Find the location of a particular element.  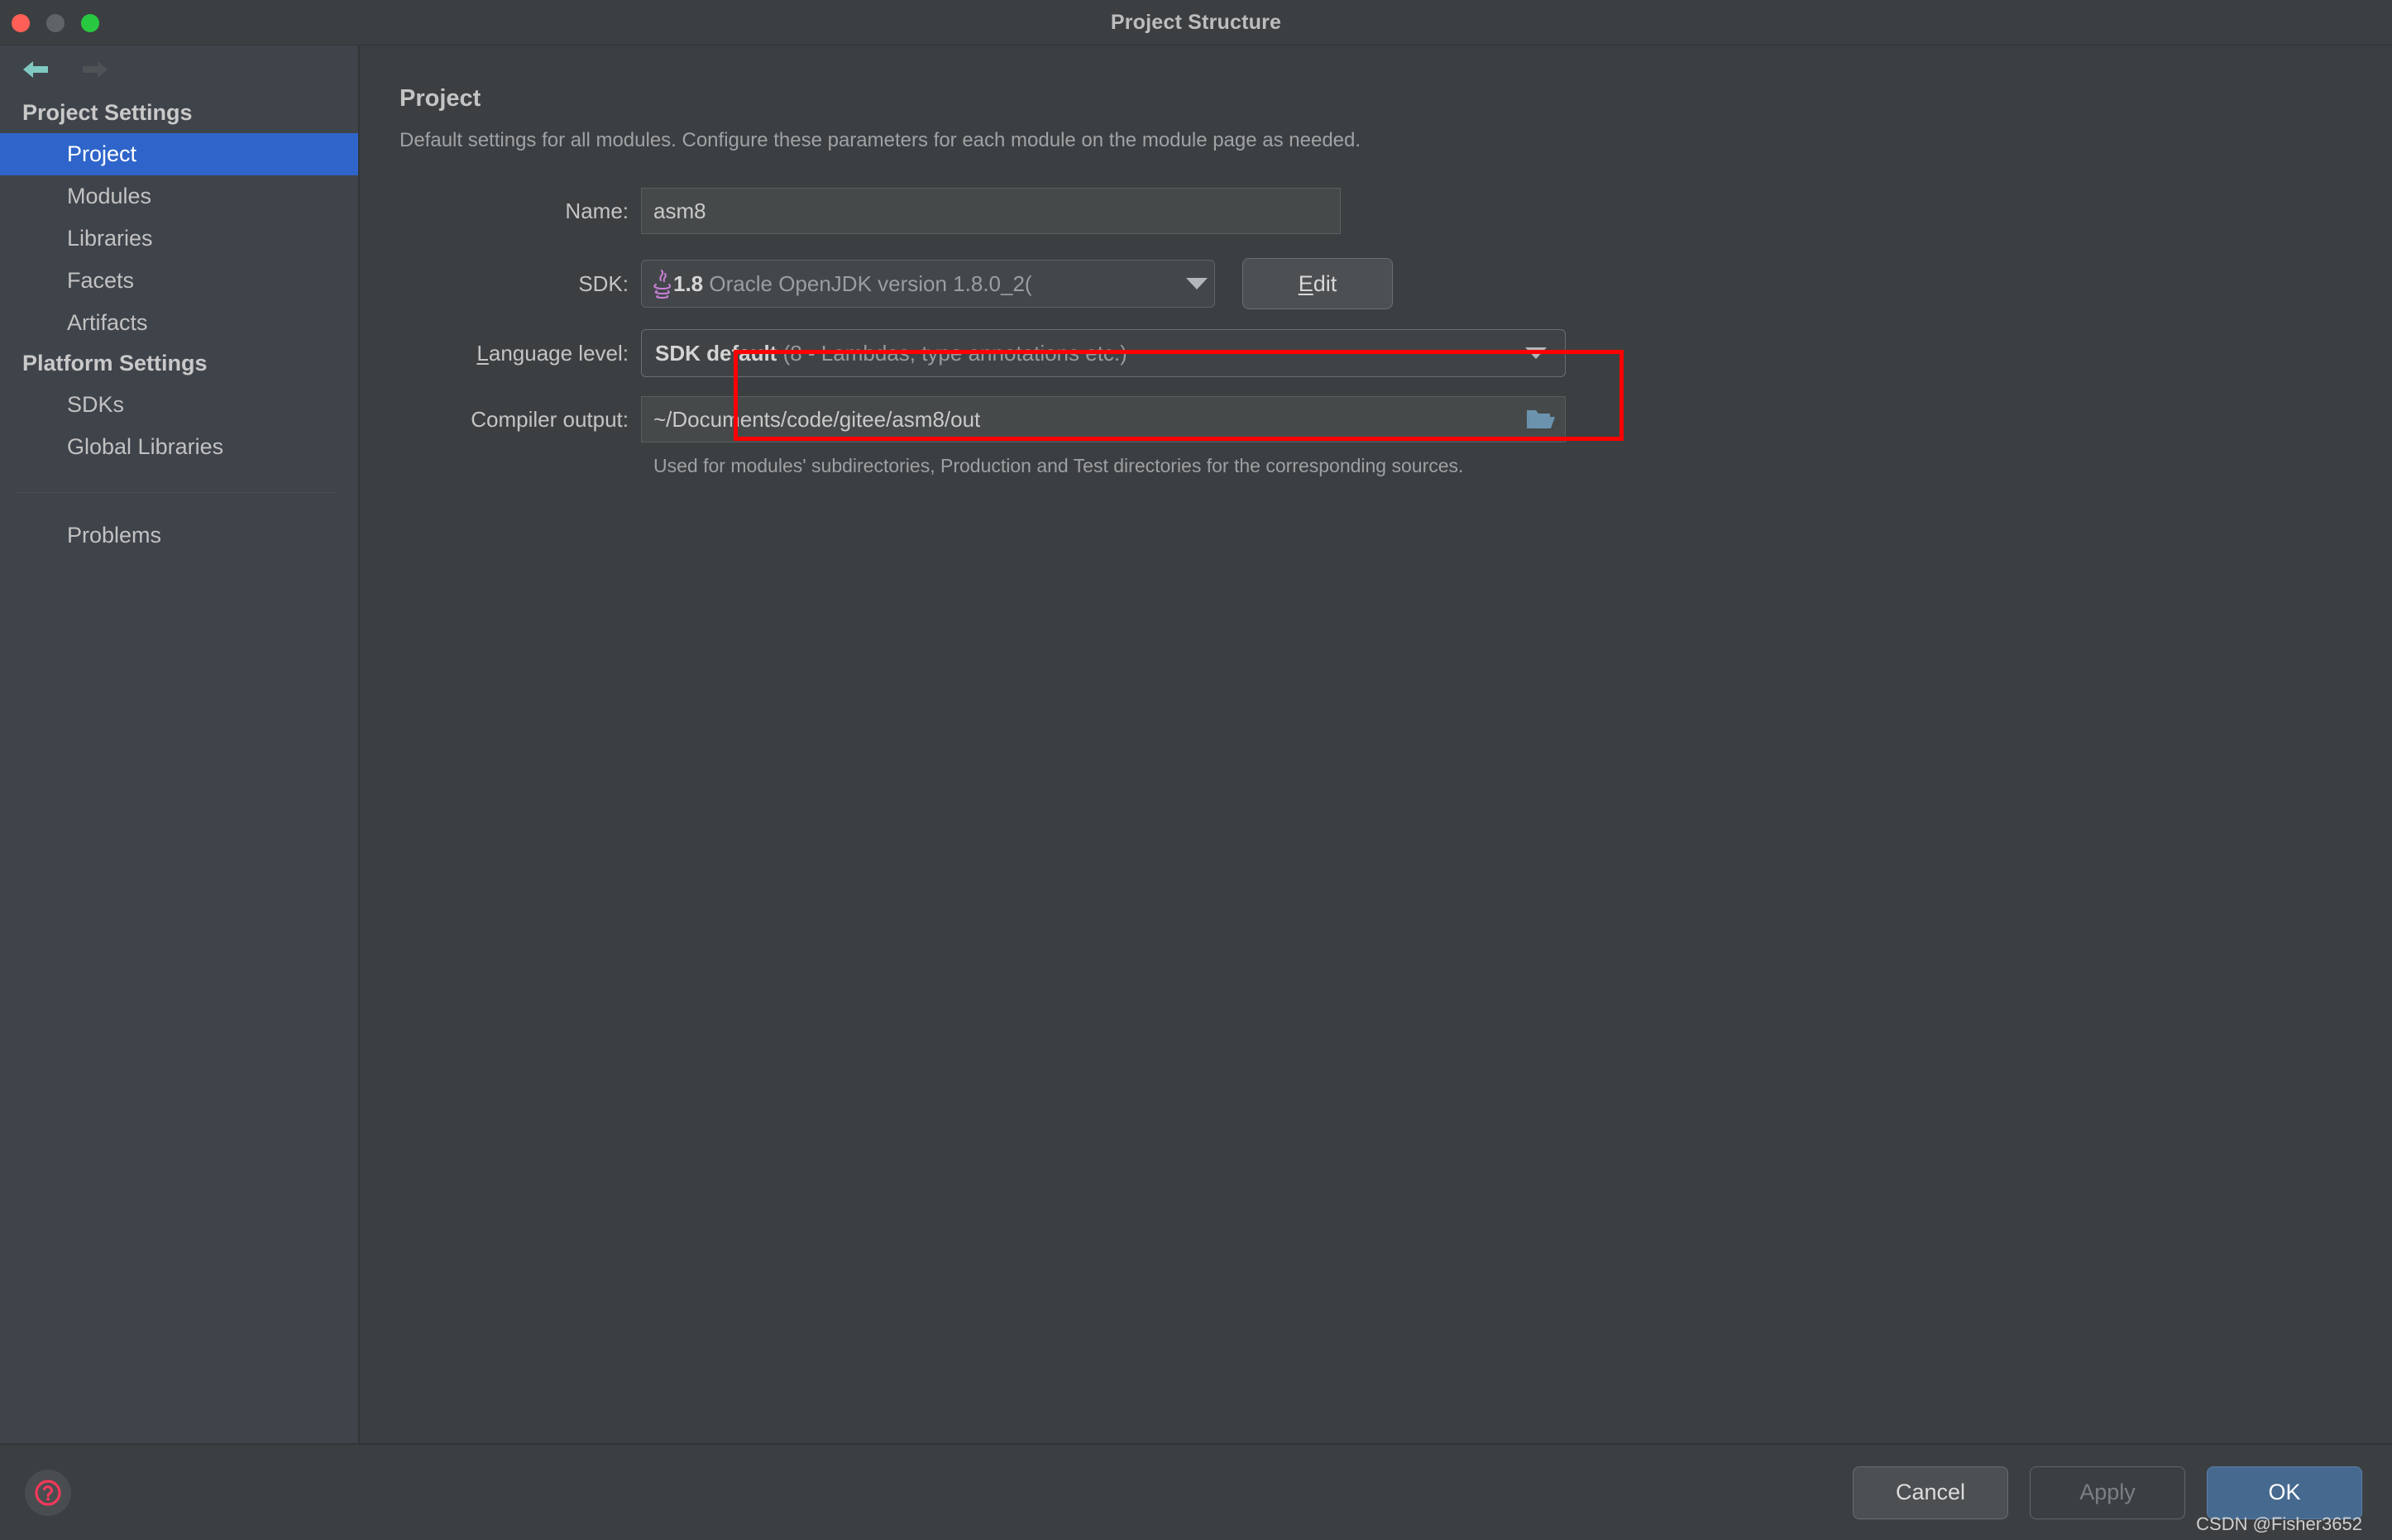

sidebar-divider is located at coordinates (177, 492).